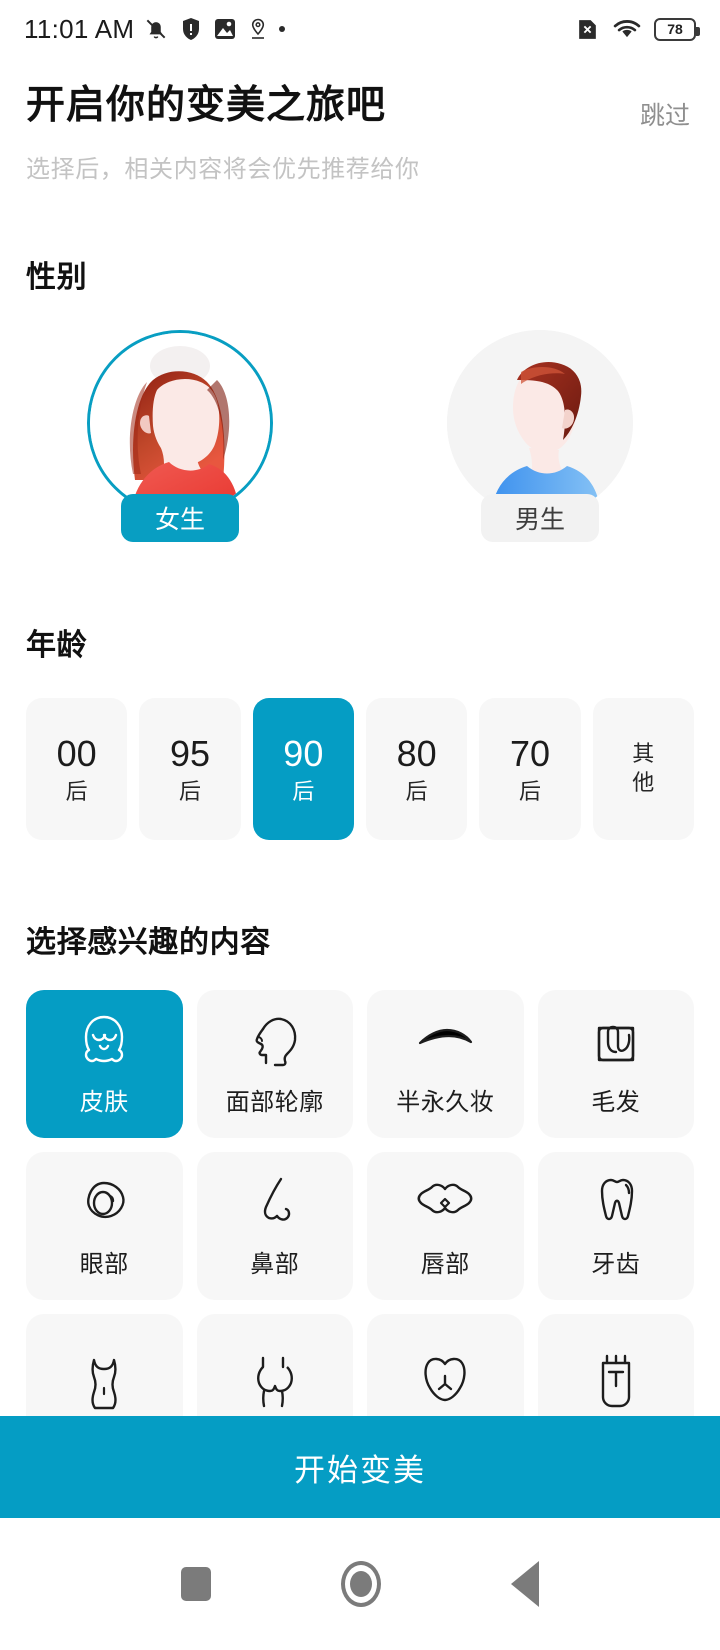  What do you see at coordinates (225, 29) in the screenshot?
I see `image-sync-icon` at bounding box center [225, 29].